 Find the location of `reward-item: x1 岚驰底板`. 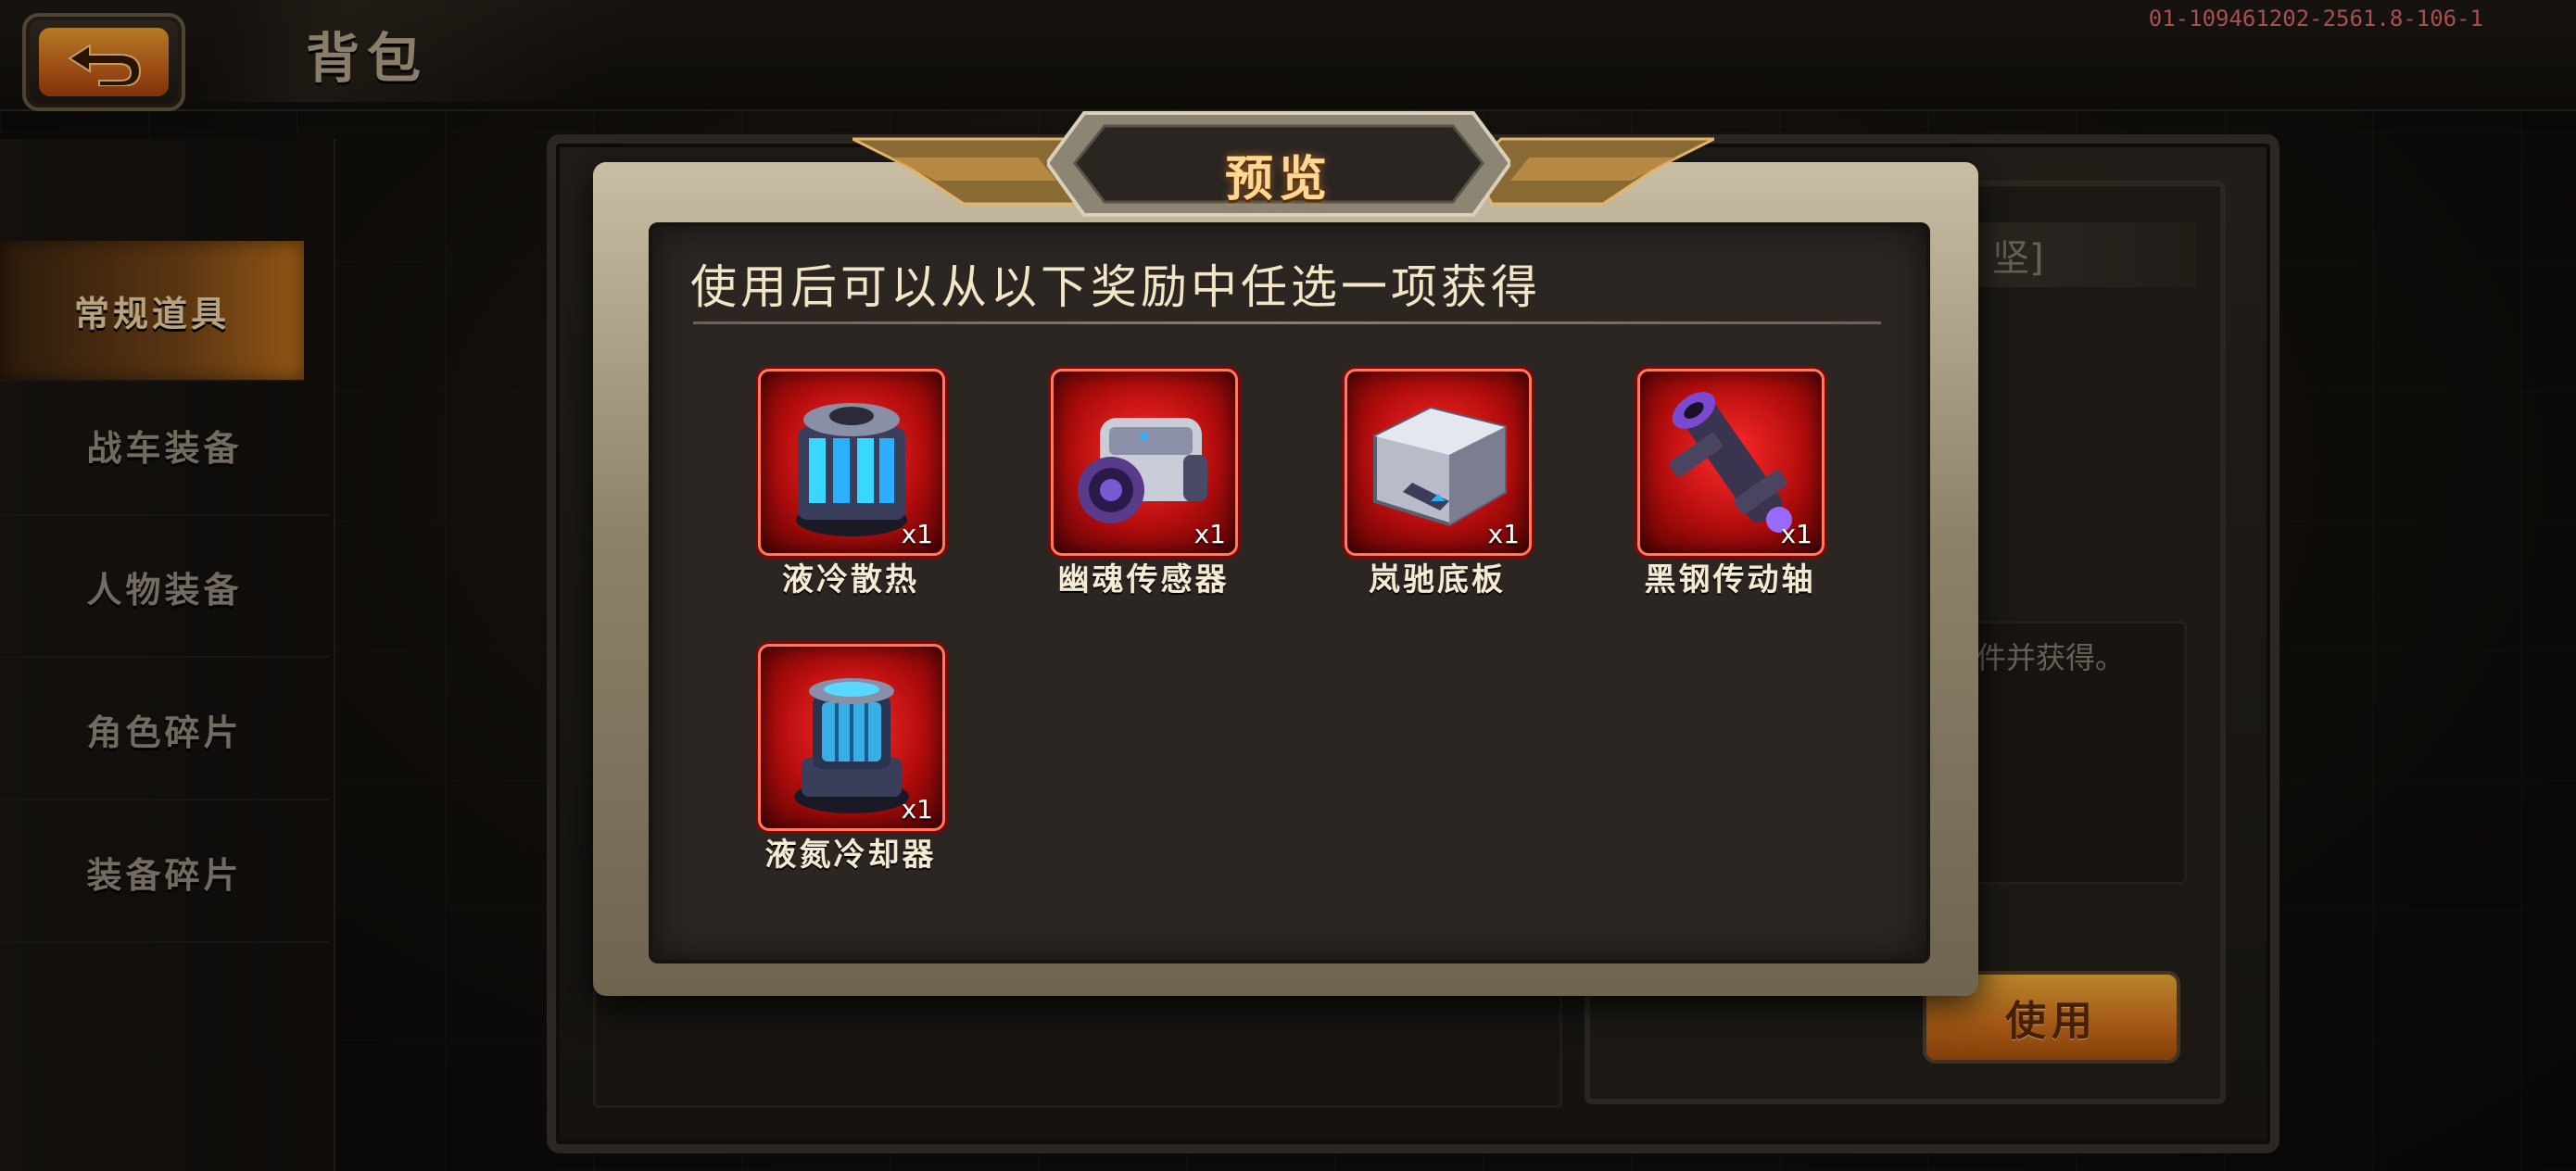

reward-item: x1 岚驰底板 is located at coordinates (1439, 485).